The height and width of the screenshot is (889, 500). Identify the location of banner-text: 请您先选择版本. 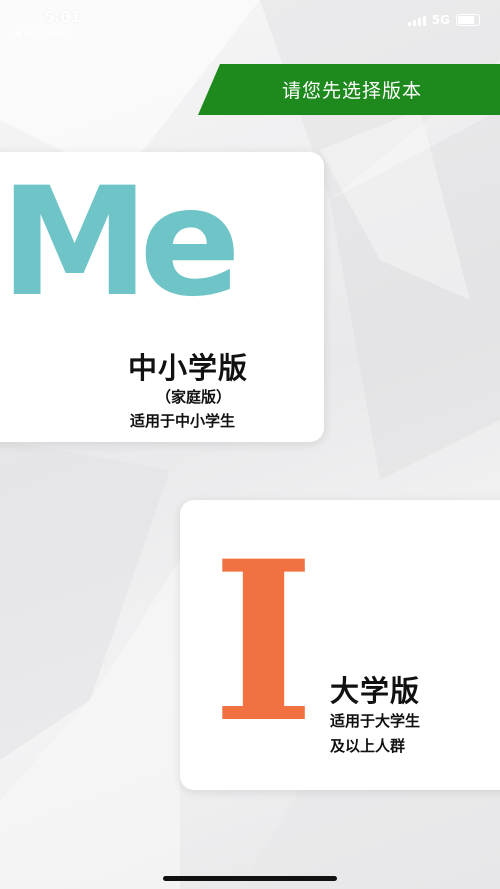
(351, 91).